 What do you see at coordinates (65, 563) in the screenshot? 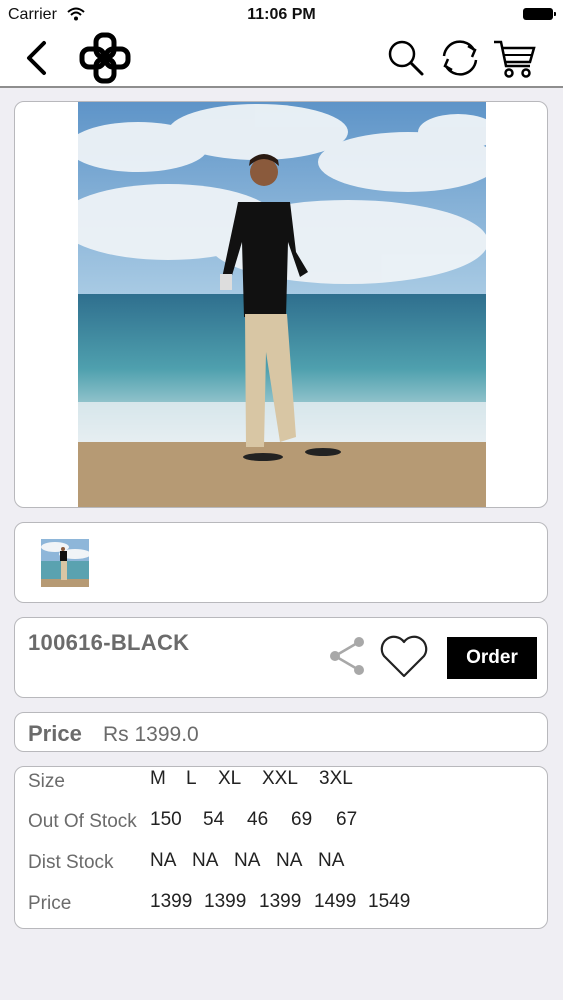
I see `thumbnail-image` at bounding box center [65, 563].